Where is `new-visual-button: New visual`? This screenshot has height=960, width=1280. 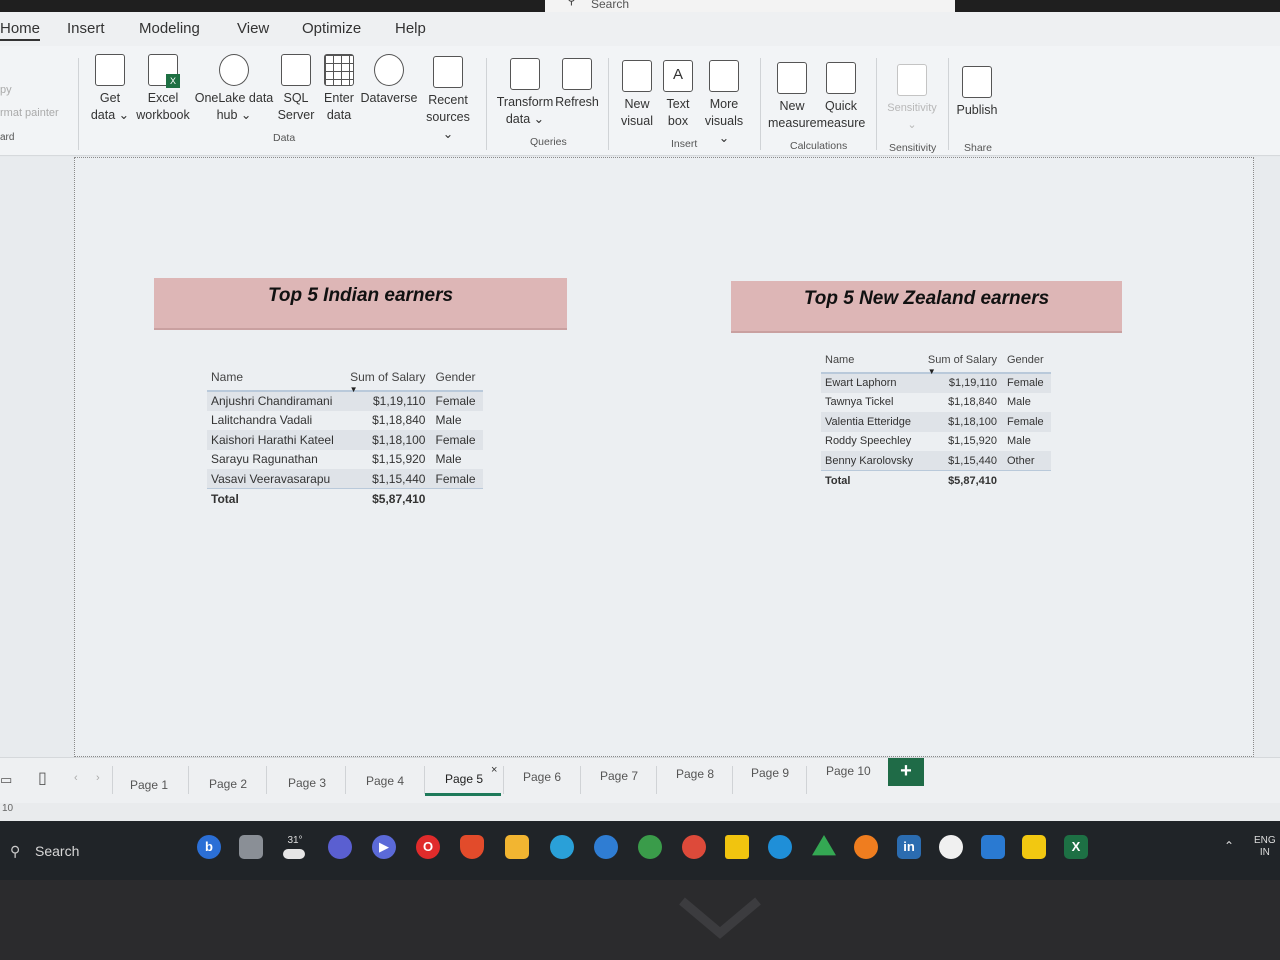 new-visual-button: New visual is located at coordinates (637, 95).